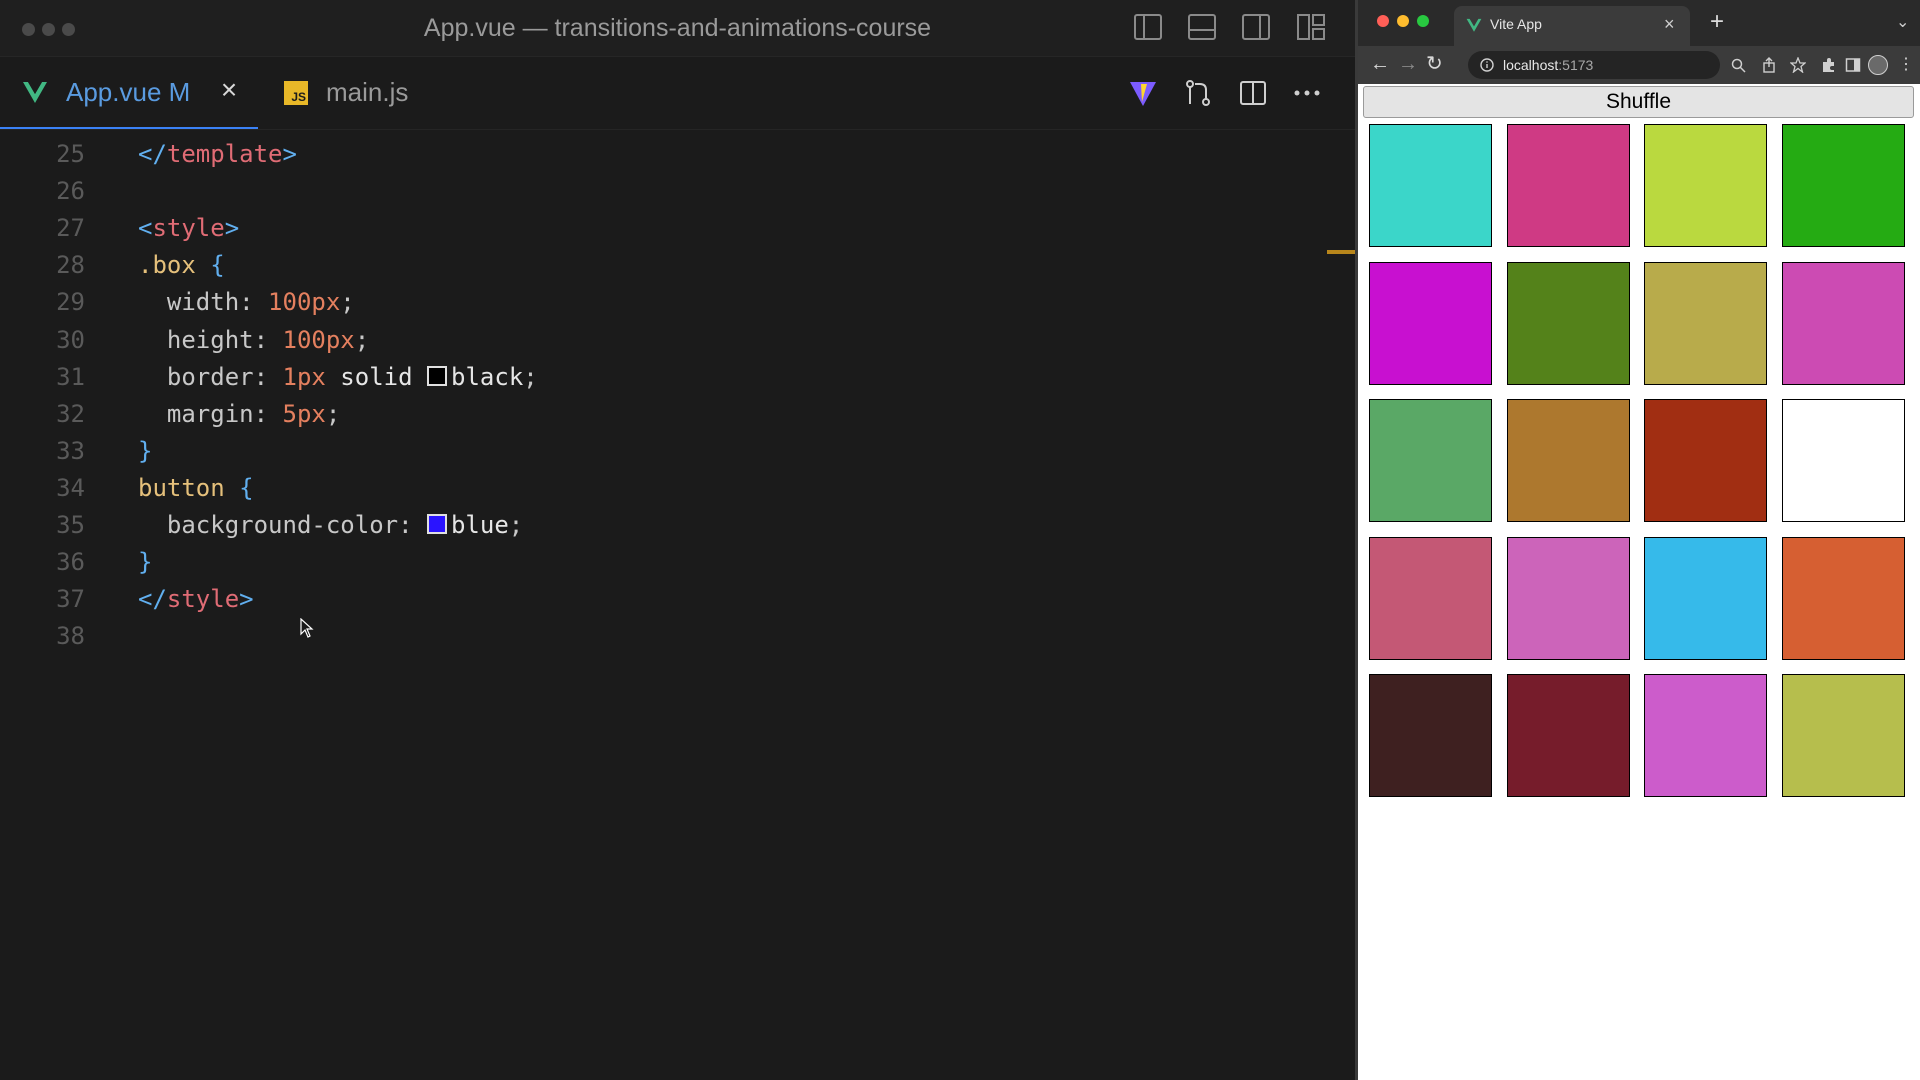 The image size is (1920, 1080). I want to click on code-line: 25 </template>, so click(650, 158).